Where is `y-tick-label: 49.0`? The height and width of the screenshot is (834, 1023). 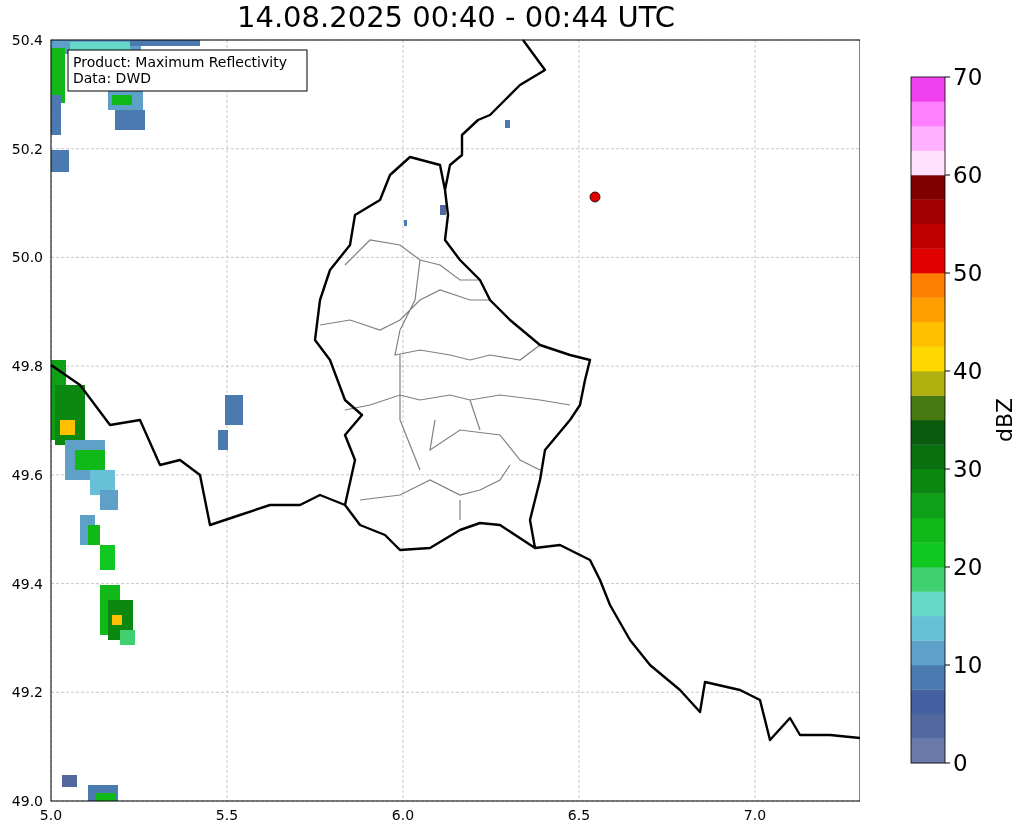
y-tick-label: 49.0 is located at coordinates (27, 801).